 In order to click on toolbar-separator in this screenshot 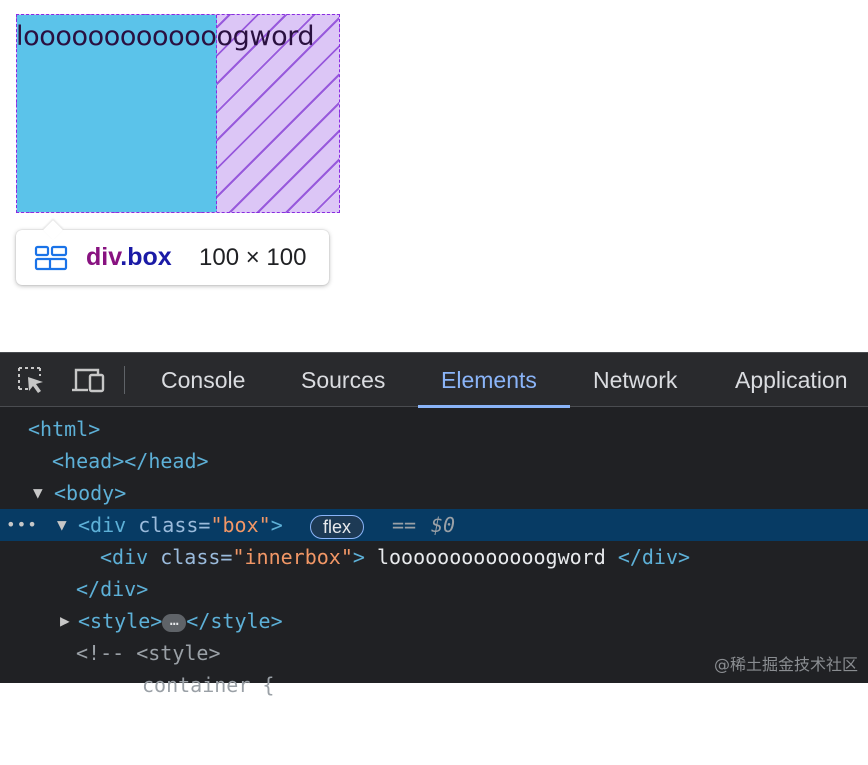, I will do `click(124, 380)`.